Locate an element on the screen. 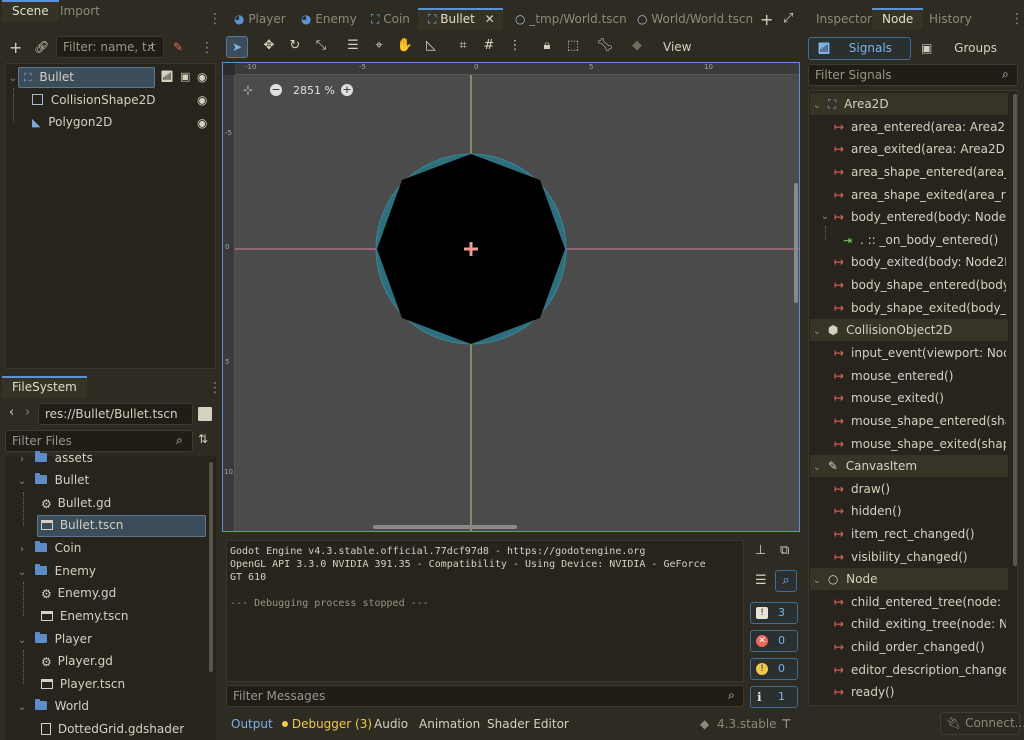  tab-inspector: Inspector is located at coordinates (844, 19).